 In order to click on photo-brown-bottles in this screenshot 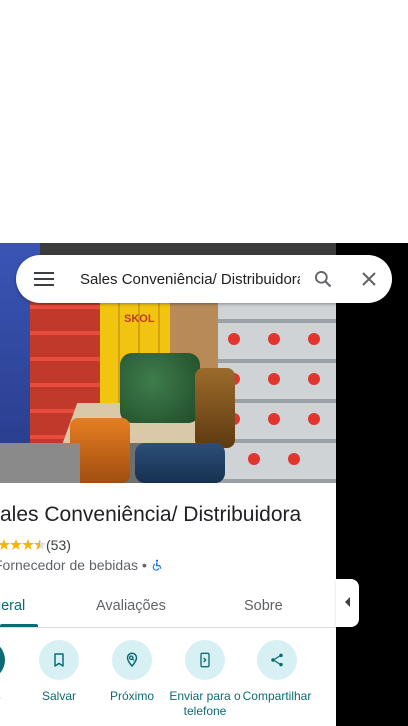, I will do `click(215, 408)`.